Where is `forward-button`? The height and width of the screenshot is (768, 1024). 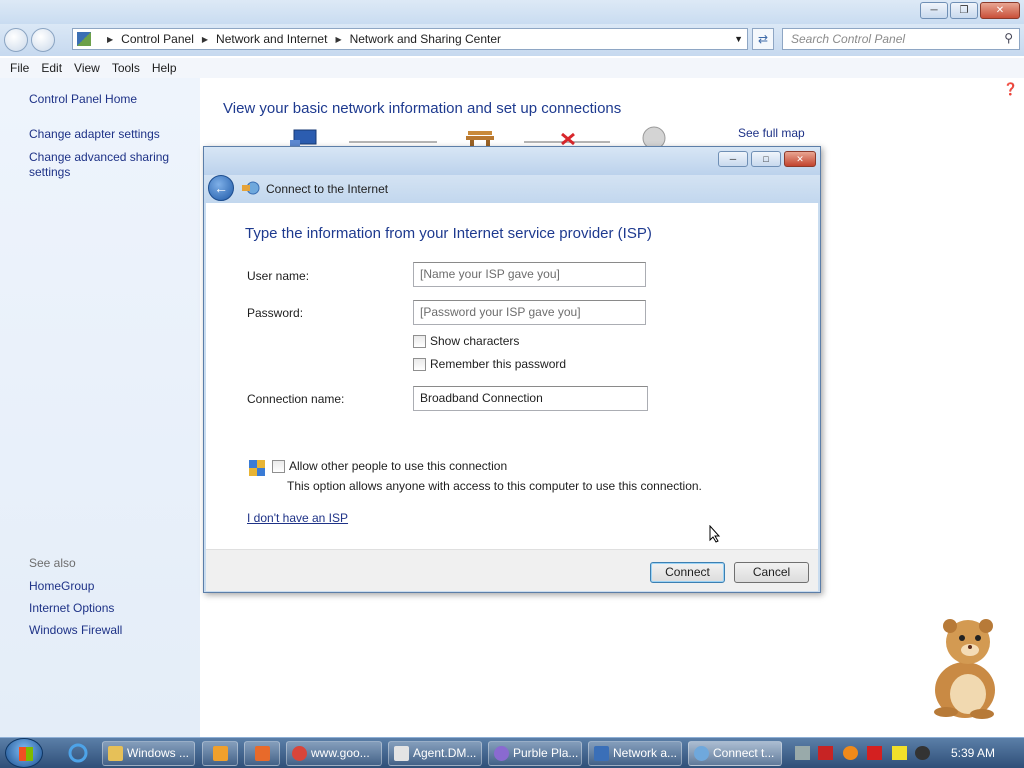 forward-button is located at coordinates (43, 40).